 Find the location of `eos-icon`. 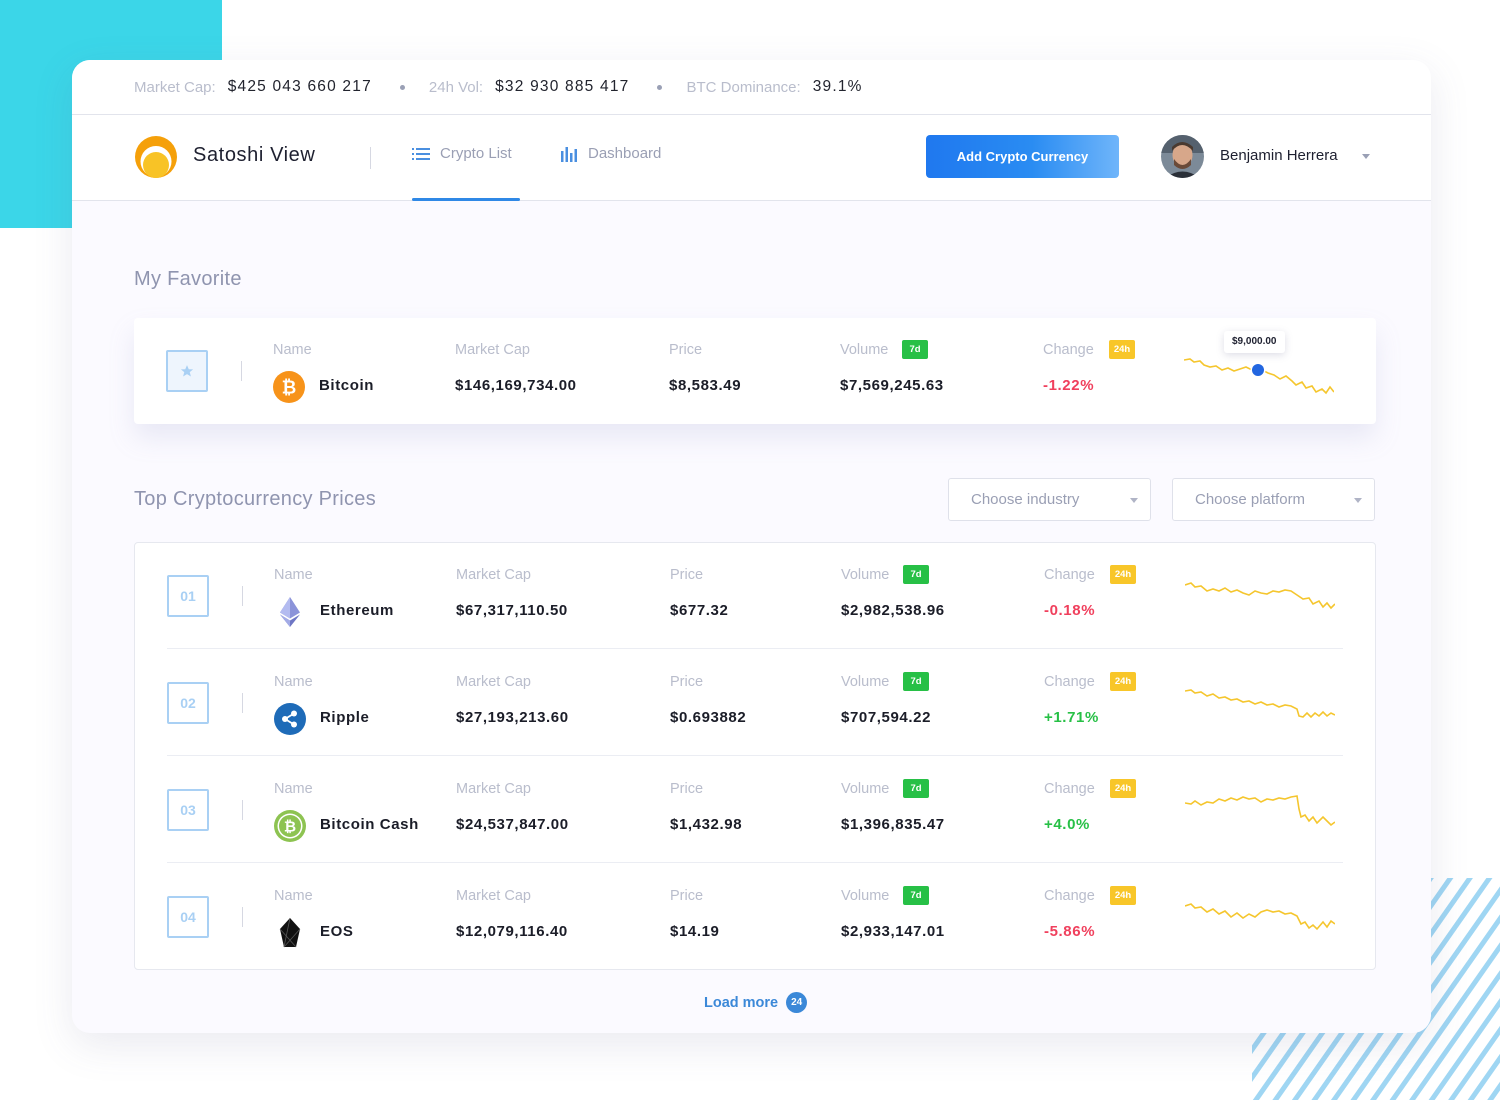

eos-icon is located at coordinates (290, 932).